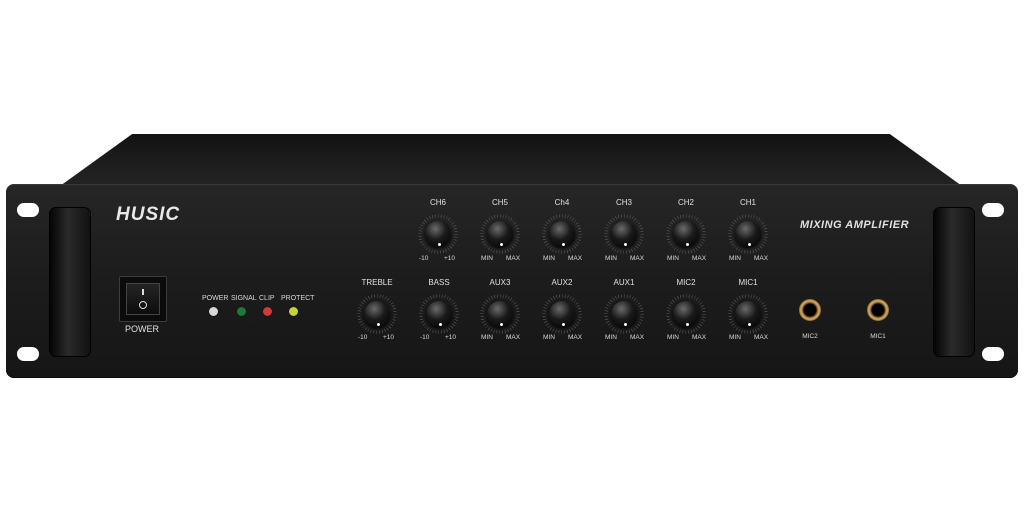 This screenshot has width=1024, height=512. I want to click on led-label-power: POWER, so click(215, 298).